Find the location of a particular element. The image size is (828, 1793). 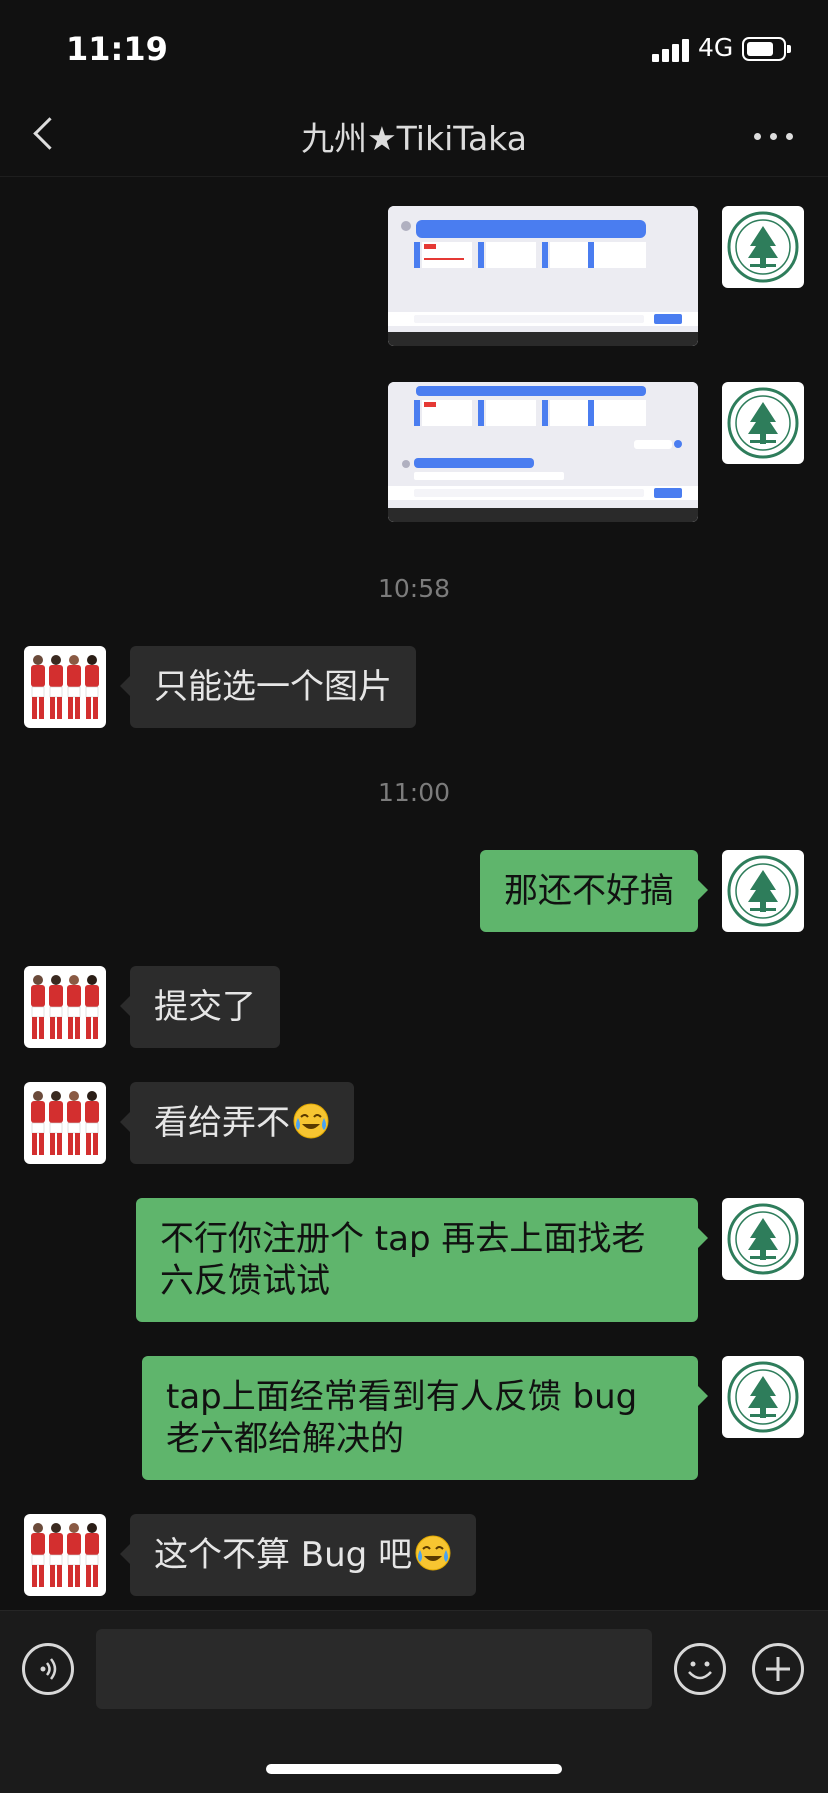

nav-bar: 九州★TikiTaka is located at coordinates (414, 136).